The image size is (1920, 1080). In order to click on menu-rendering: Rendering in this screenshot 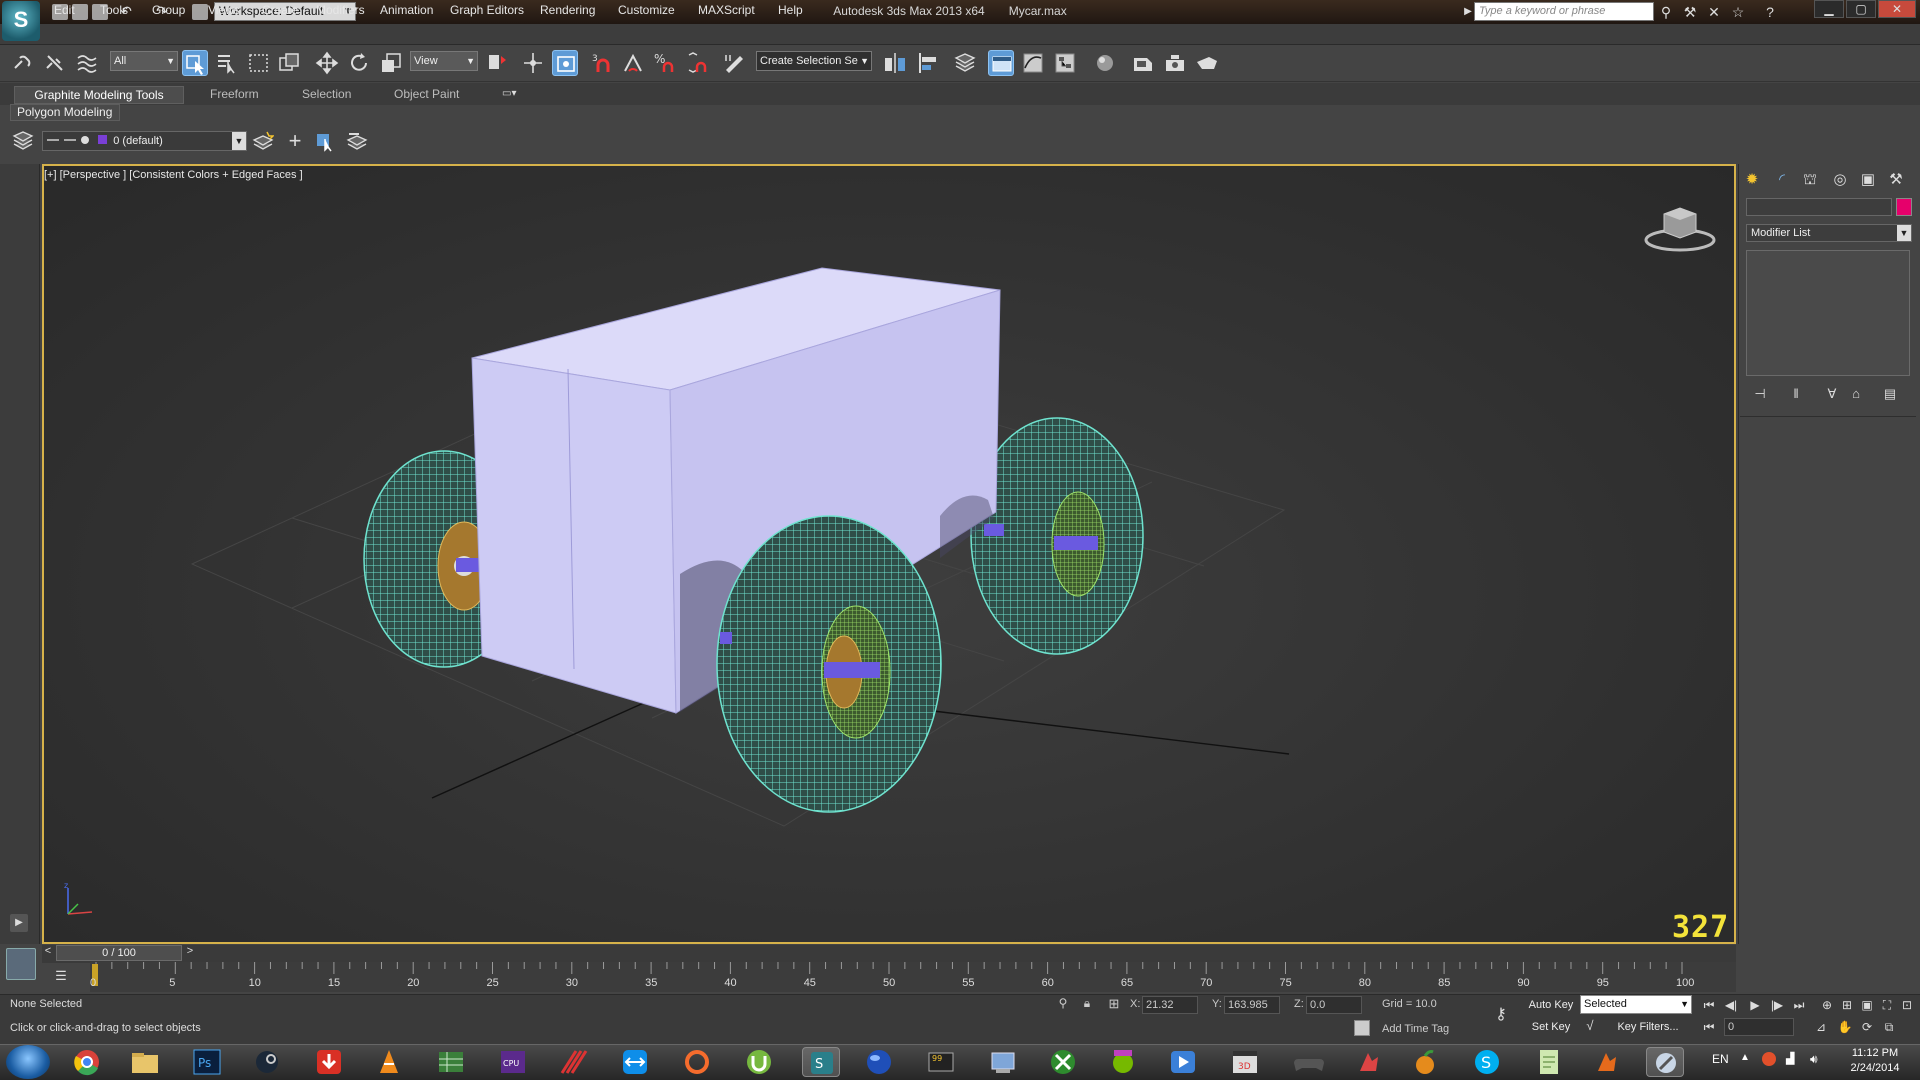, I will do `click(567, 10)`.